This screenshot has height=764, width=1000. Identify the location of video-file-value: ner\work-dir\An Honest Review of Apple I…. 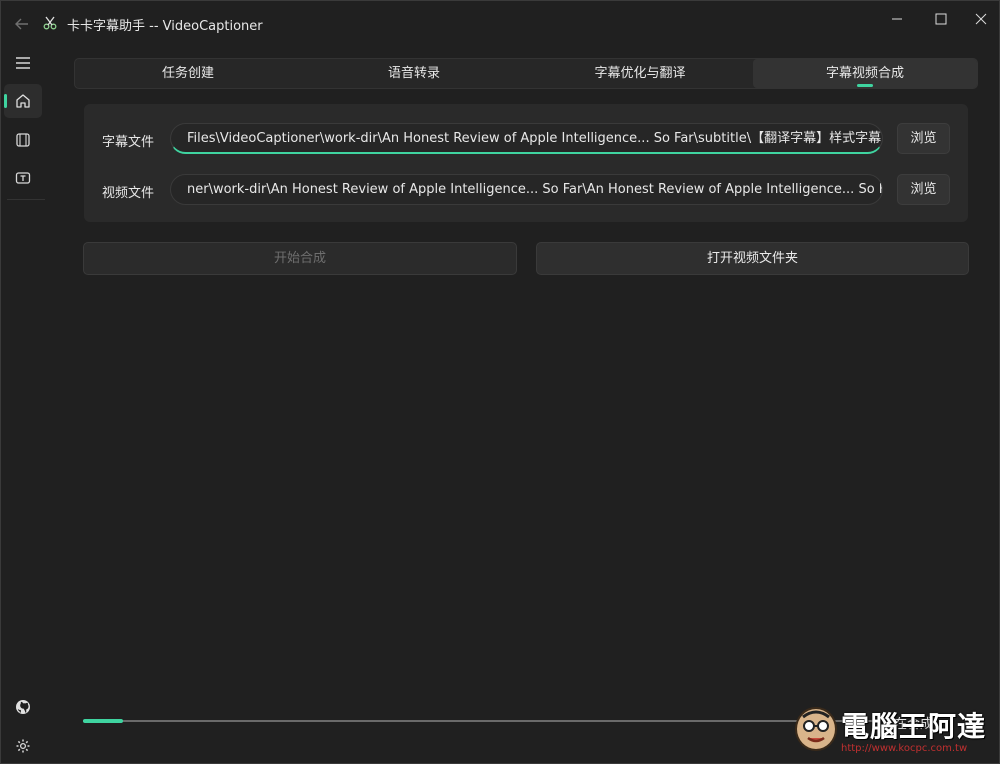
(535, 189).